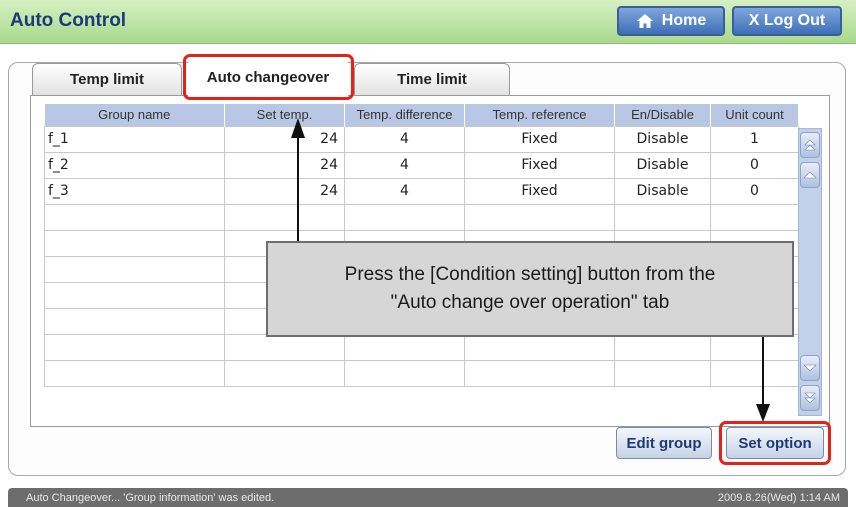 Image resolution: width=856 pixels, height=507 pixels. I want to click on chevron-down-icon, so click(810, 368).